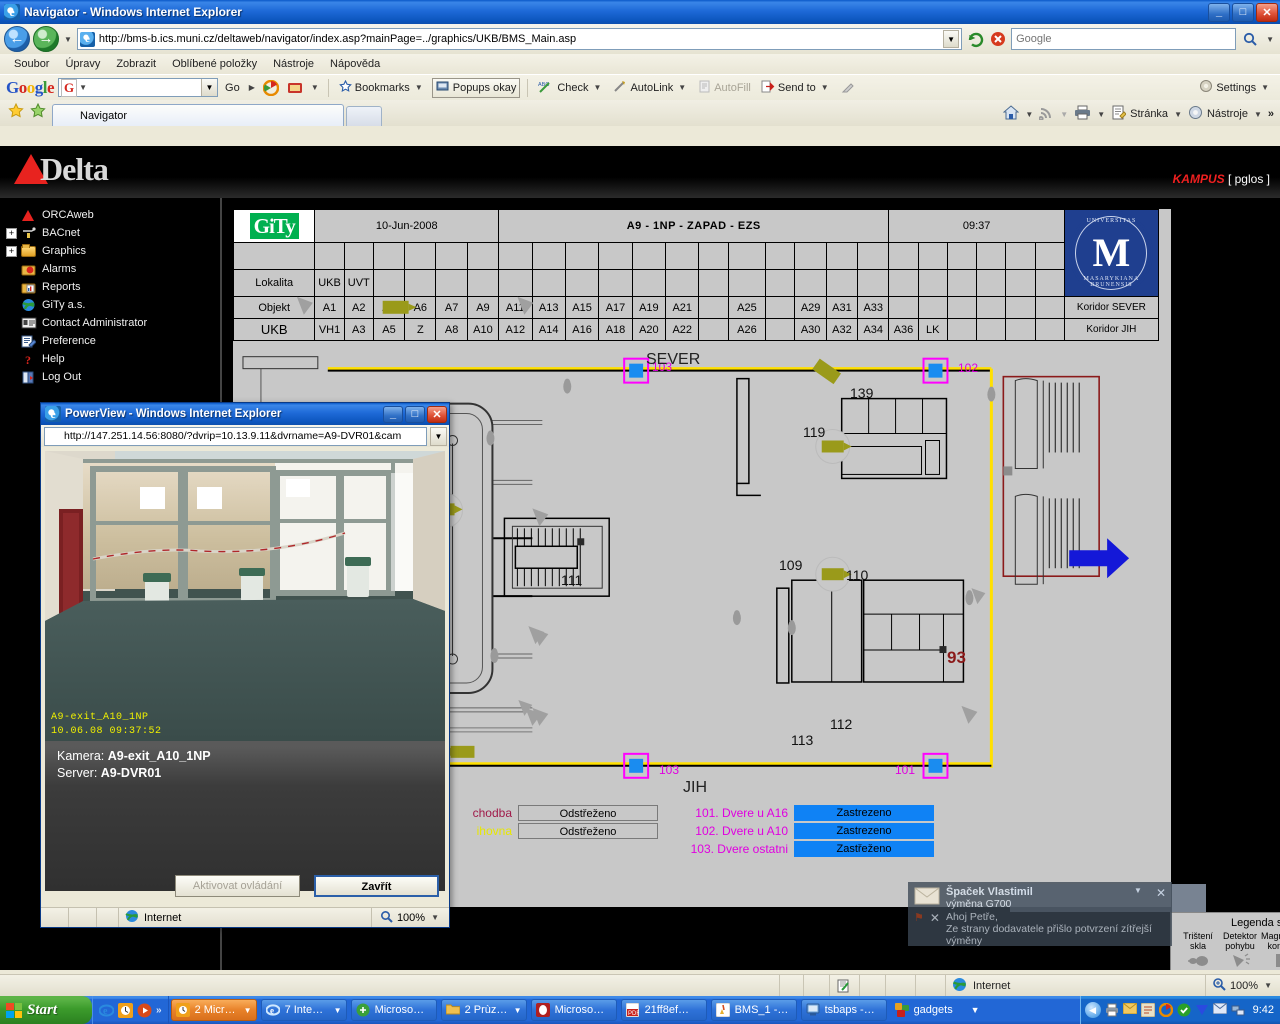 This screenshot has height=1024, width=1280. What do you see at coordinates (248, 1010) in the screenshot?
I see `chevron-down-icon: ▼` at bounding box center [248, 1010].